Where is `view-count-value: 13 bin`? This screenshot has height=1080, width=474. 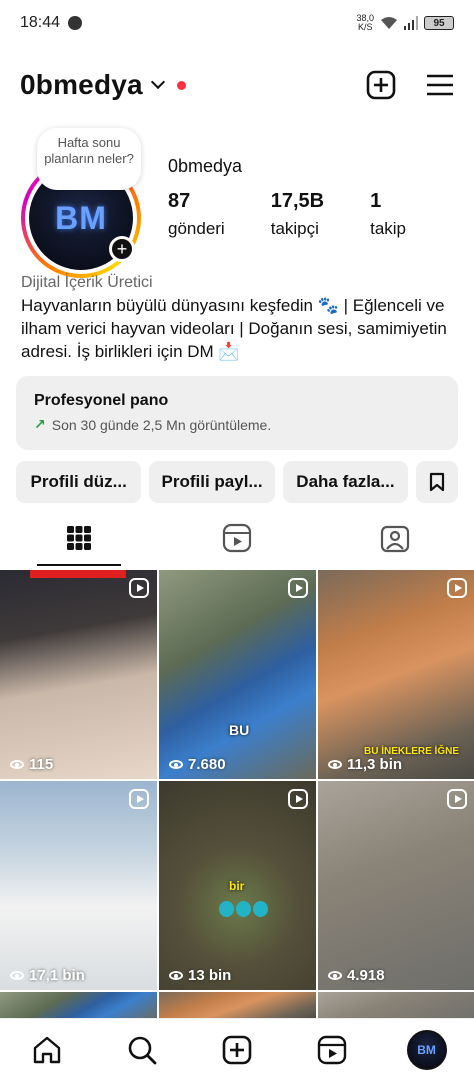 view-count-value: 13 bin is located at coordinates (210, 975).